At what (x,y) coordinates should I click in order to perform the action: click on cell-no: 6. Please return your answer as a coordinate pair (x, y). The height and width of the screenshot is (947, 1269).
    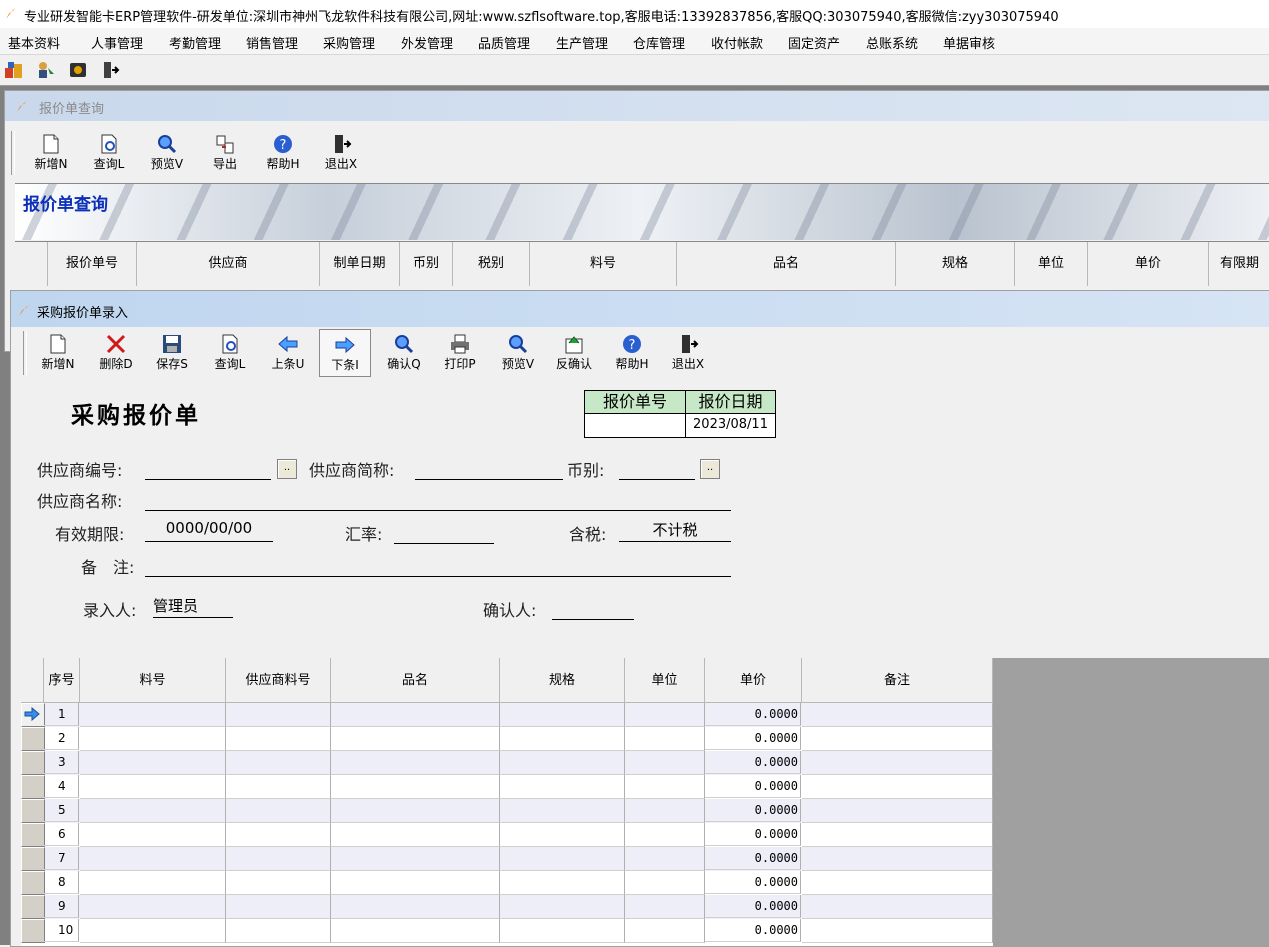
    Looking at the image, I should click on (61, 834).